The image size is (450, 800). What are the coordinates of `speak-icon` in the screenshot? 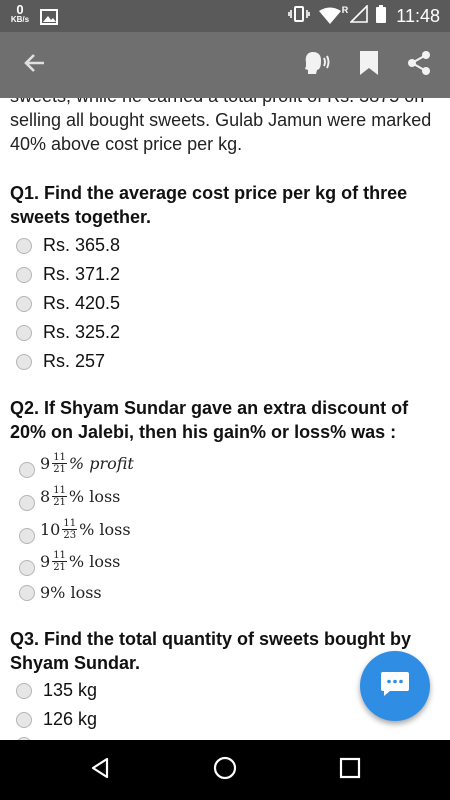 It's located at (319, 65).